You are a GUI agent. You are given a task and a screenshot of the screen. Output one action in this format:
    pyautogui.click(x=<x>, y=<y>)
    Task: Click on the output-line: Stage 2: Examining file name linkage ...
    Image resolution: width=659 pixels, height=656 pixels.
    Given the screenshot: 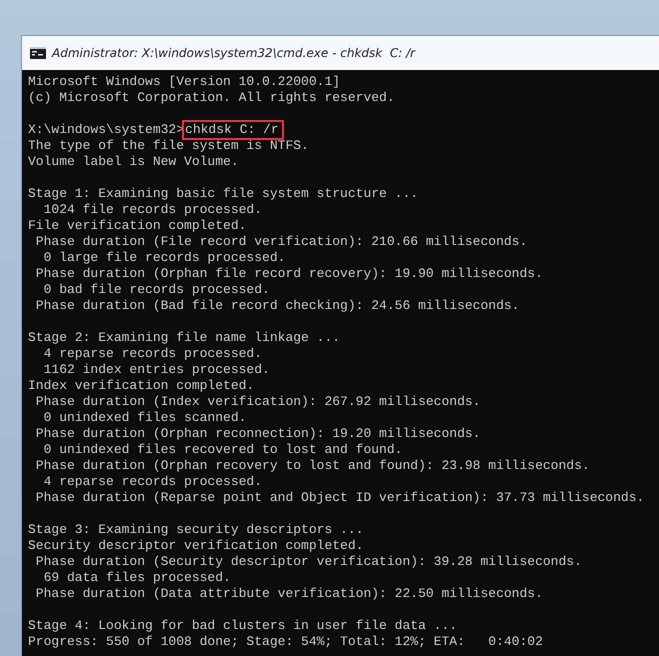 What is the action you would take?
    pyautogui.click(x=184, y=337)
    